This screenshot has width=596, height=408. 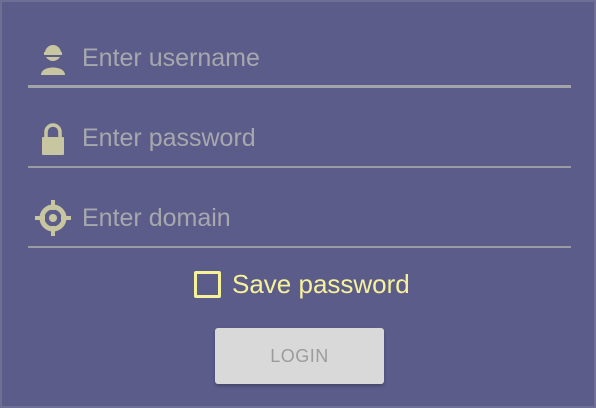 I want to click on domain-input, so click(x=317, y=218).